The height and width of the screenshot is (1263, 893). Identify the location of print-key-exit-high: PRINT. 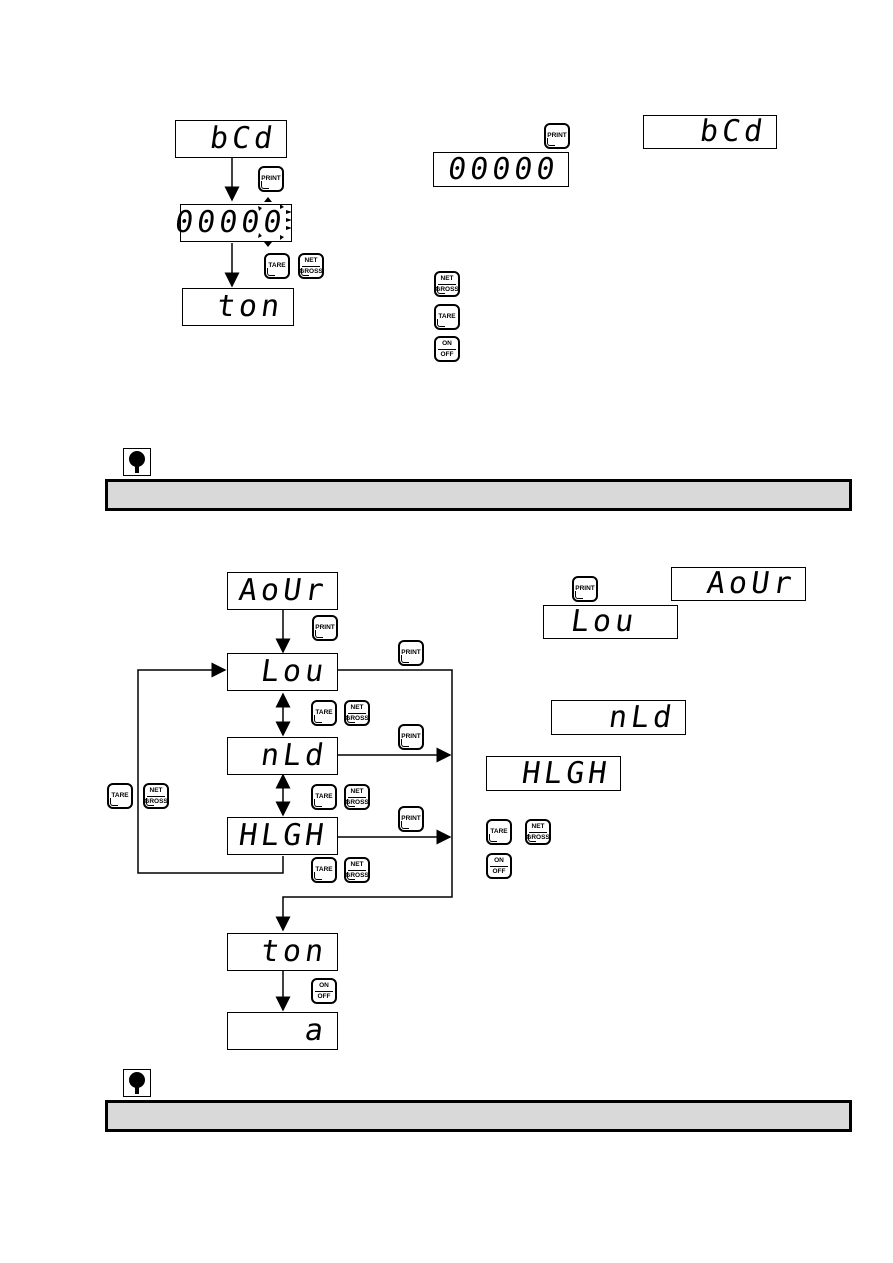
(411, 819).